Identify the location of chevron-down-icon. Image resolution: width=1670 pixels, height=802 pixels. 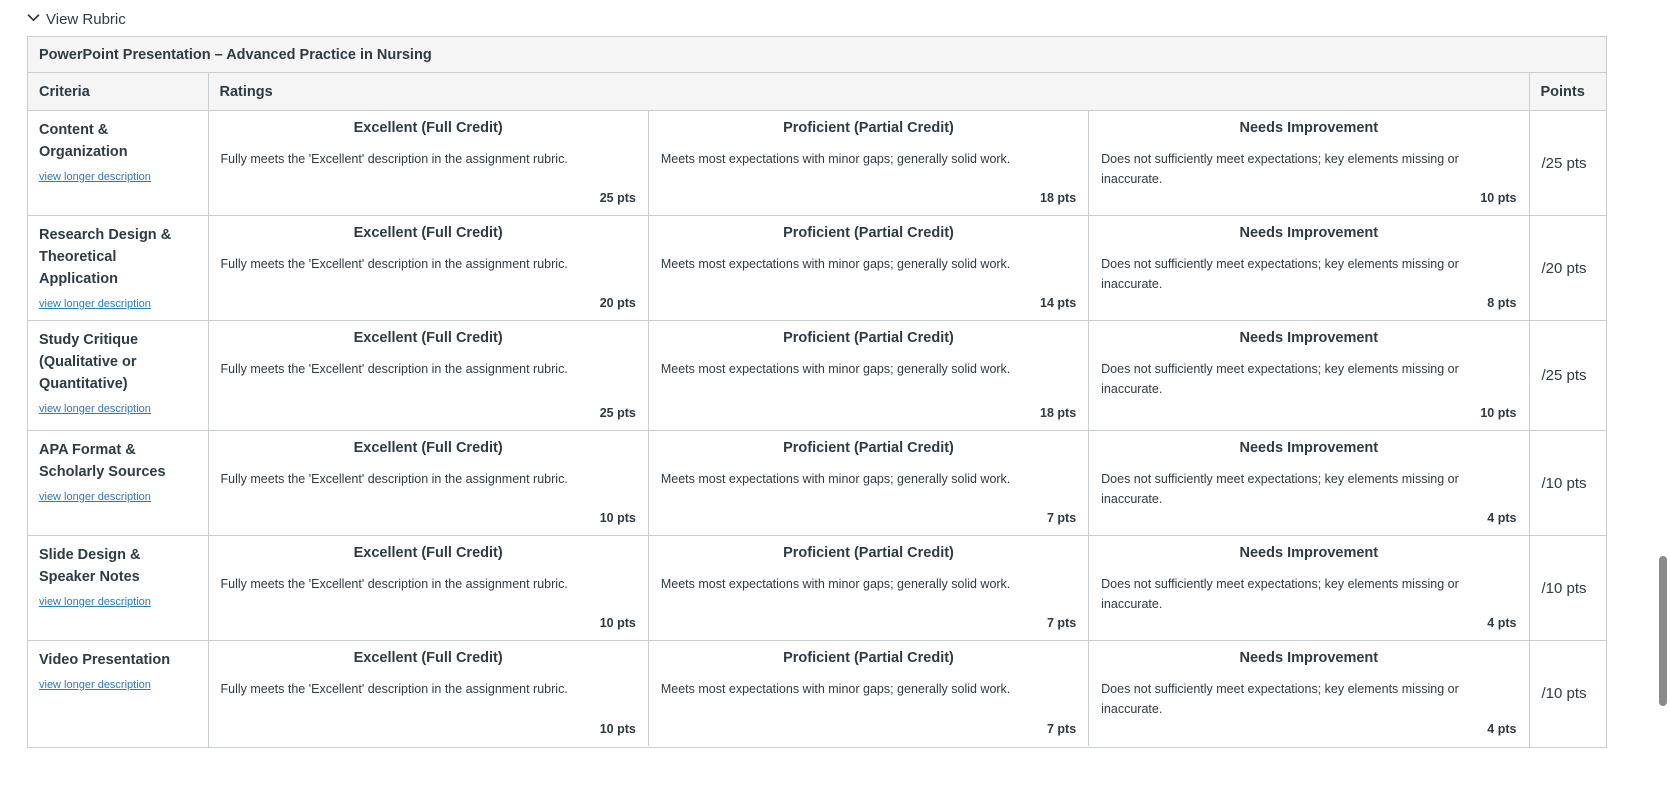
(33, 19).